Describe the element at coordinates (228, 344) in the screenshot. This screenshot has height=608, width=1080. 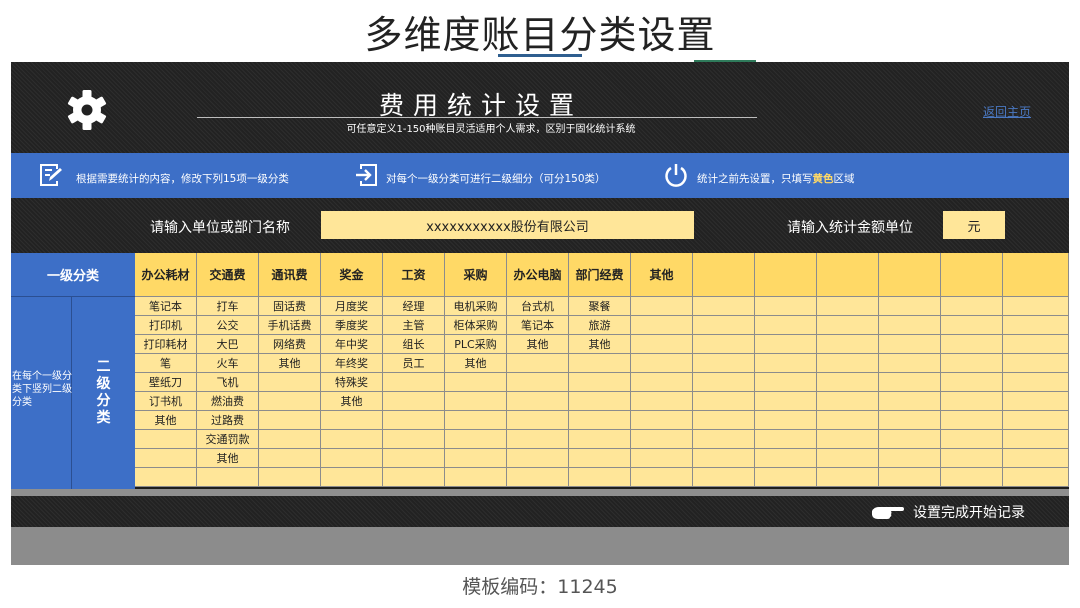
I see `subcategory-cell: 大巴` at that location.